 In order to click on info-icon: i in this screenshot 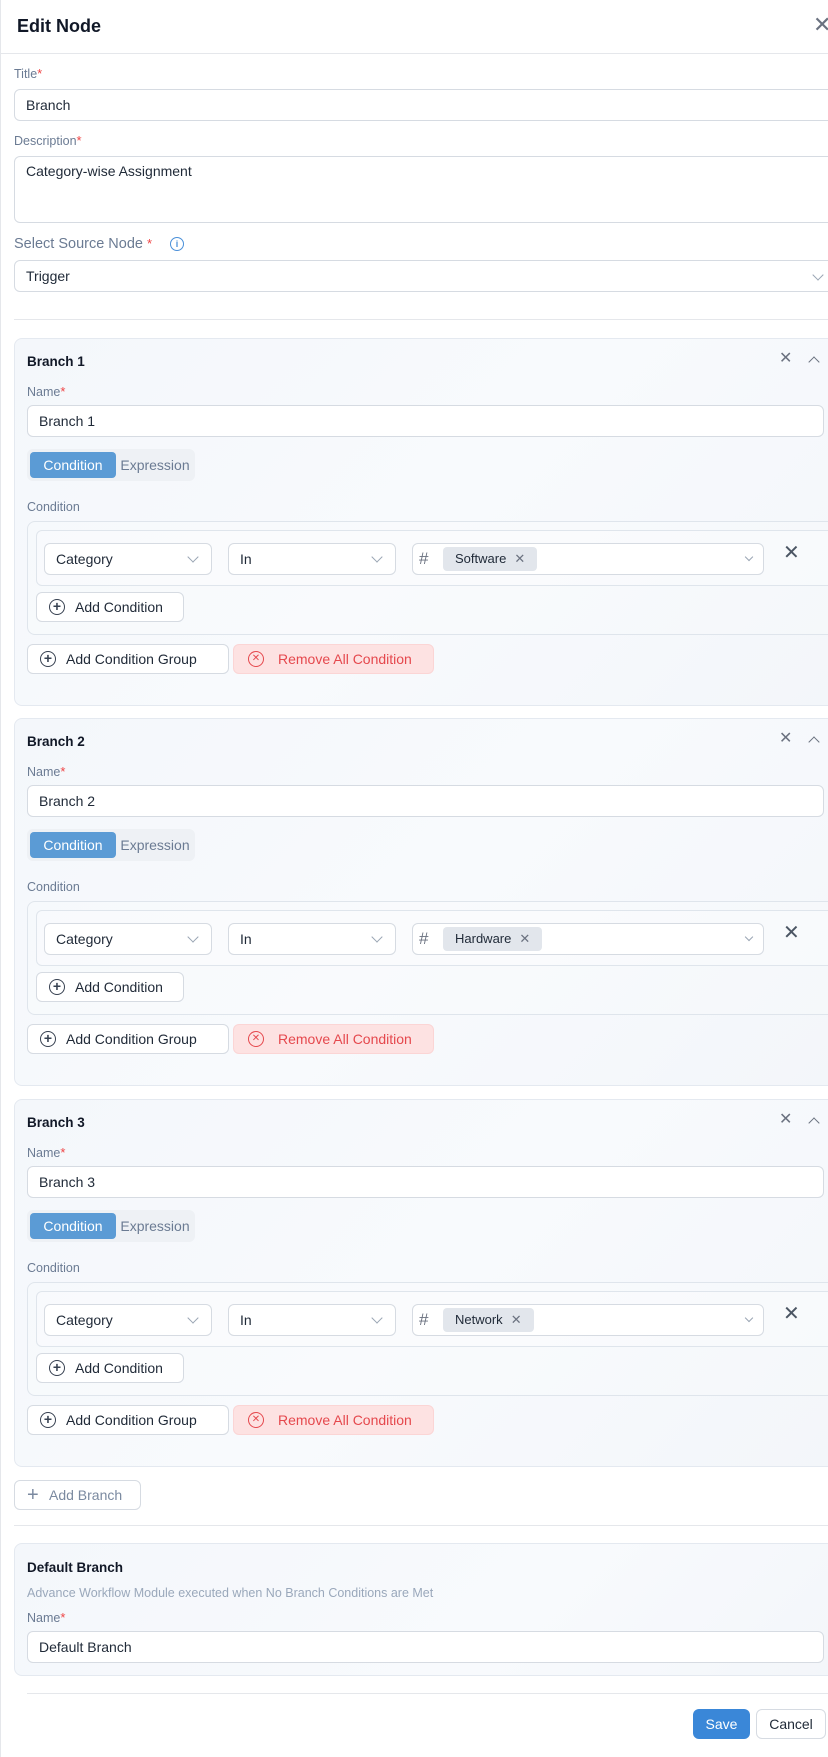, I will do `click(177, 244)`.